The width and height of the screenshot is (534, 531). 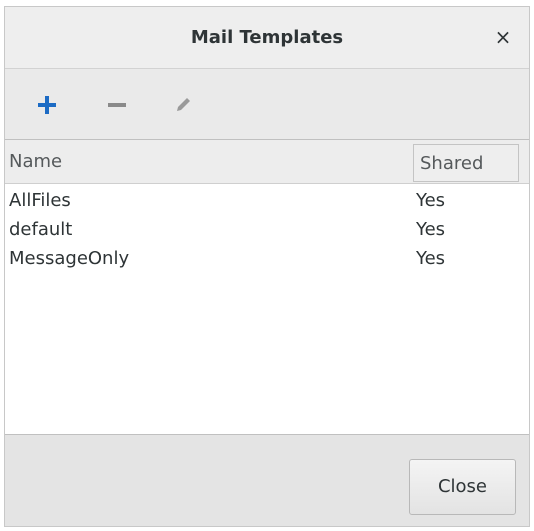 I want to click on table-row: AllFiles Yes, so click(x=267, y=202).